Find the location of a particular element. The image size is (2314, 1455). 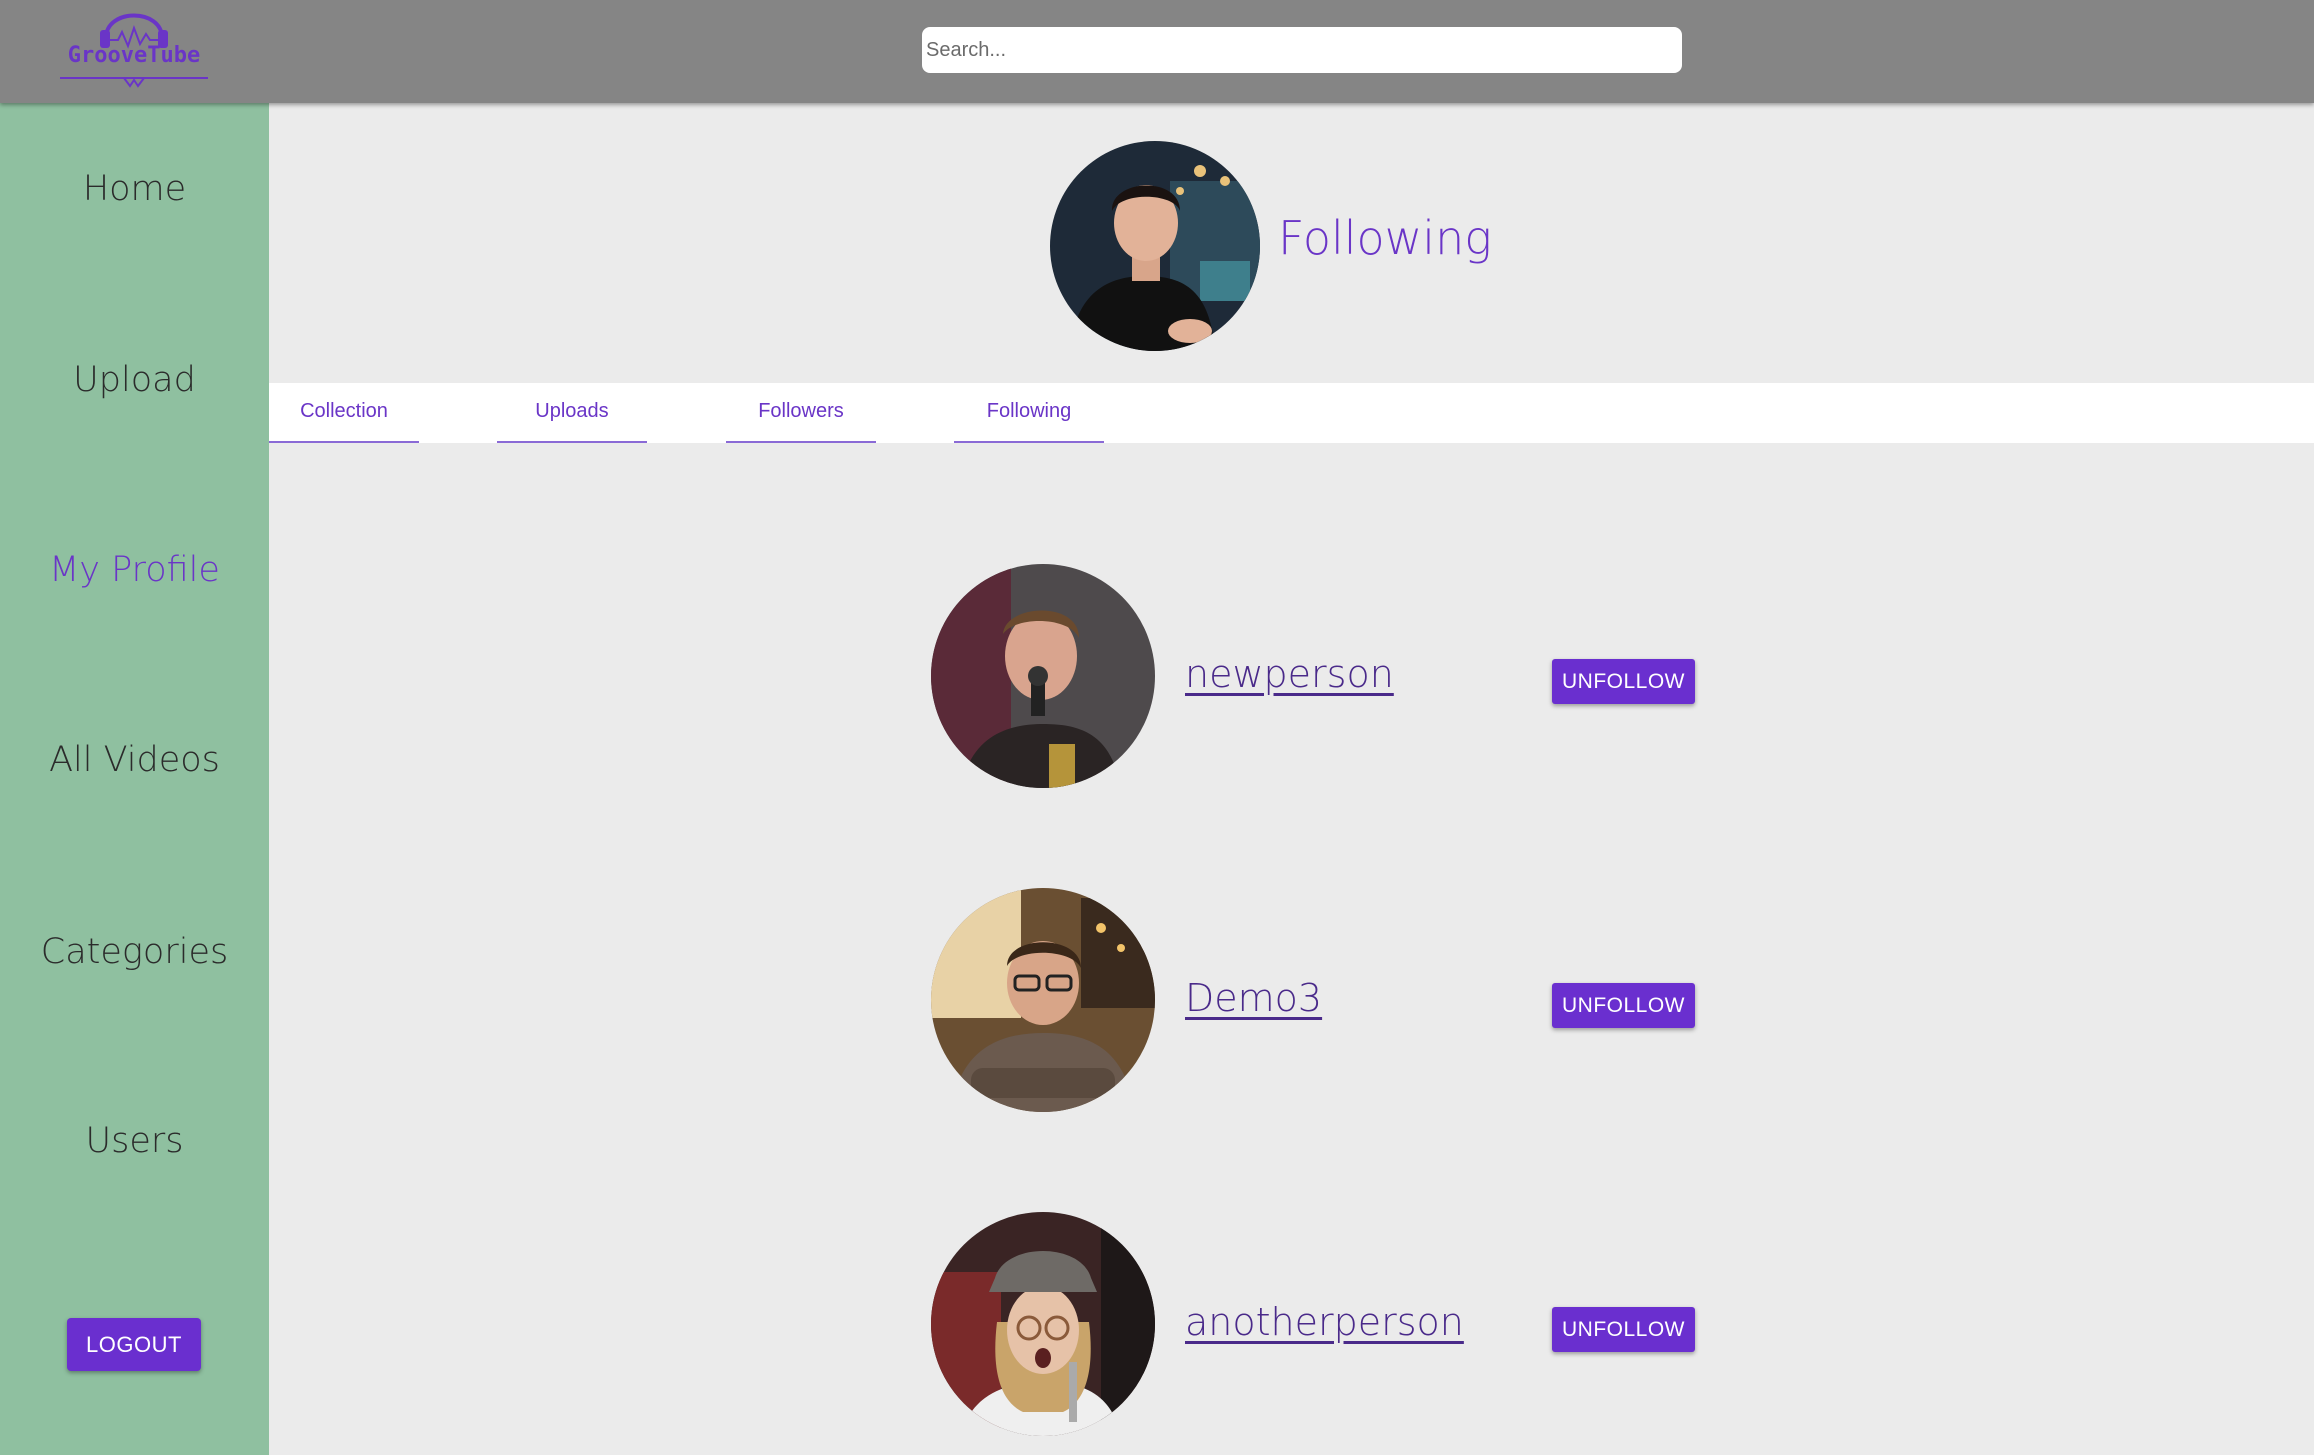

sidebar-item-upload: Upload is located at coordinates (134, 380).